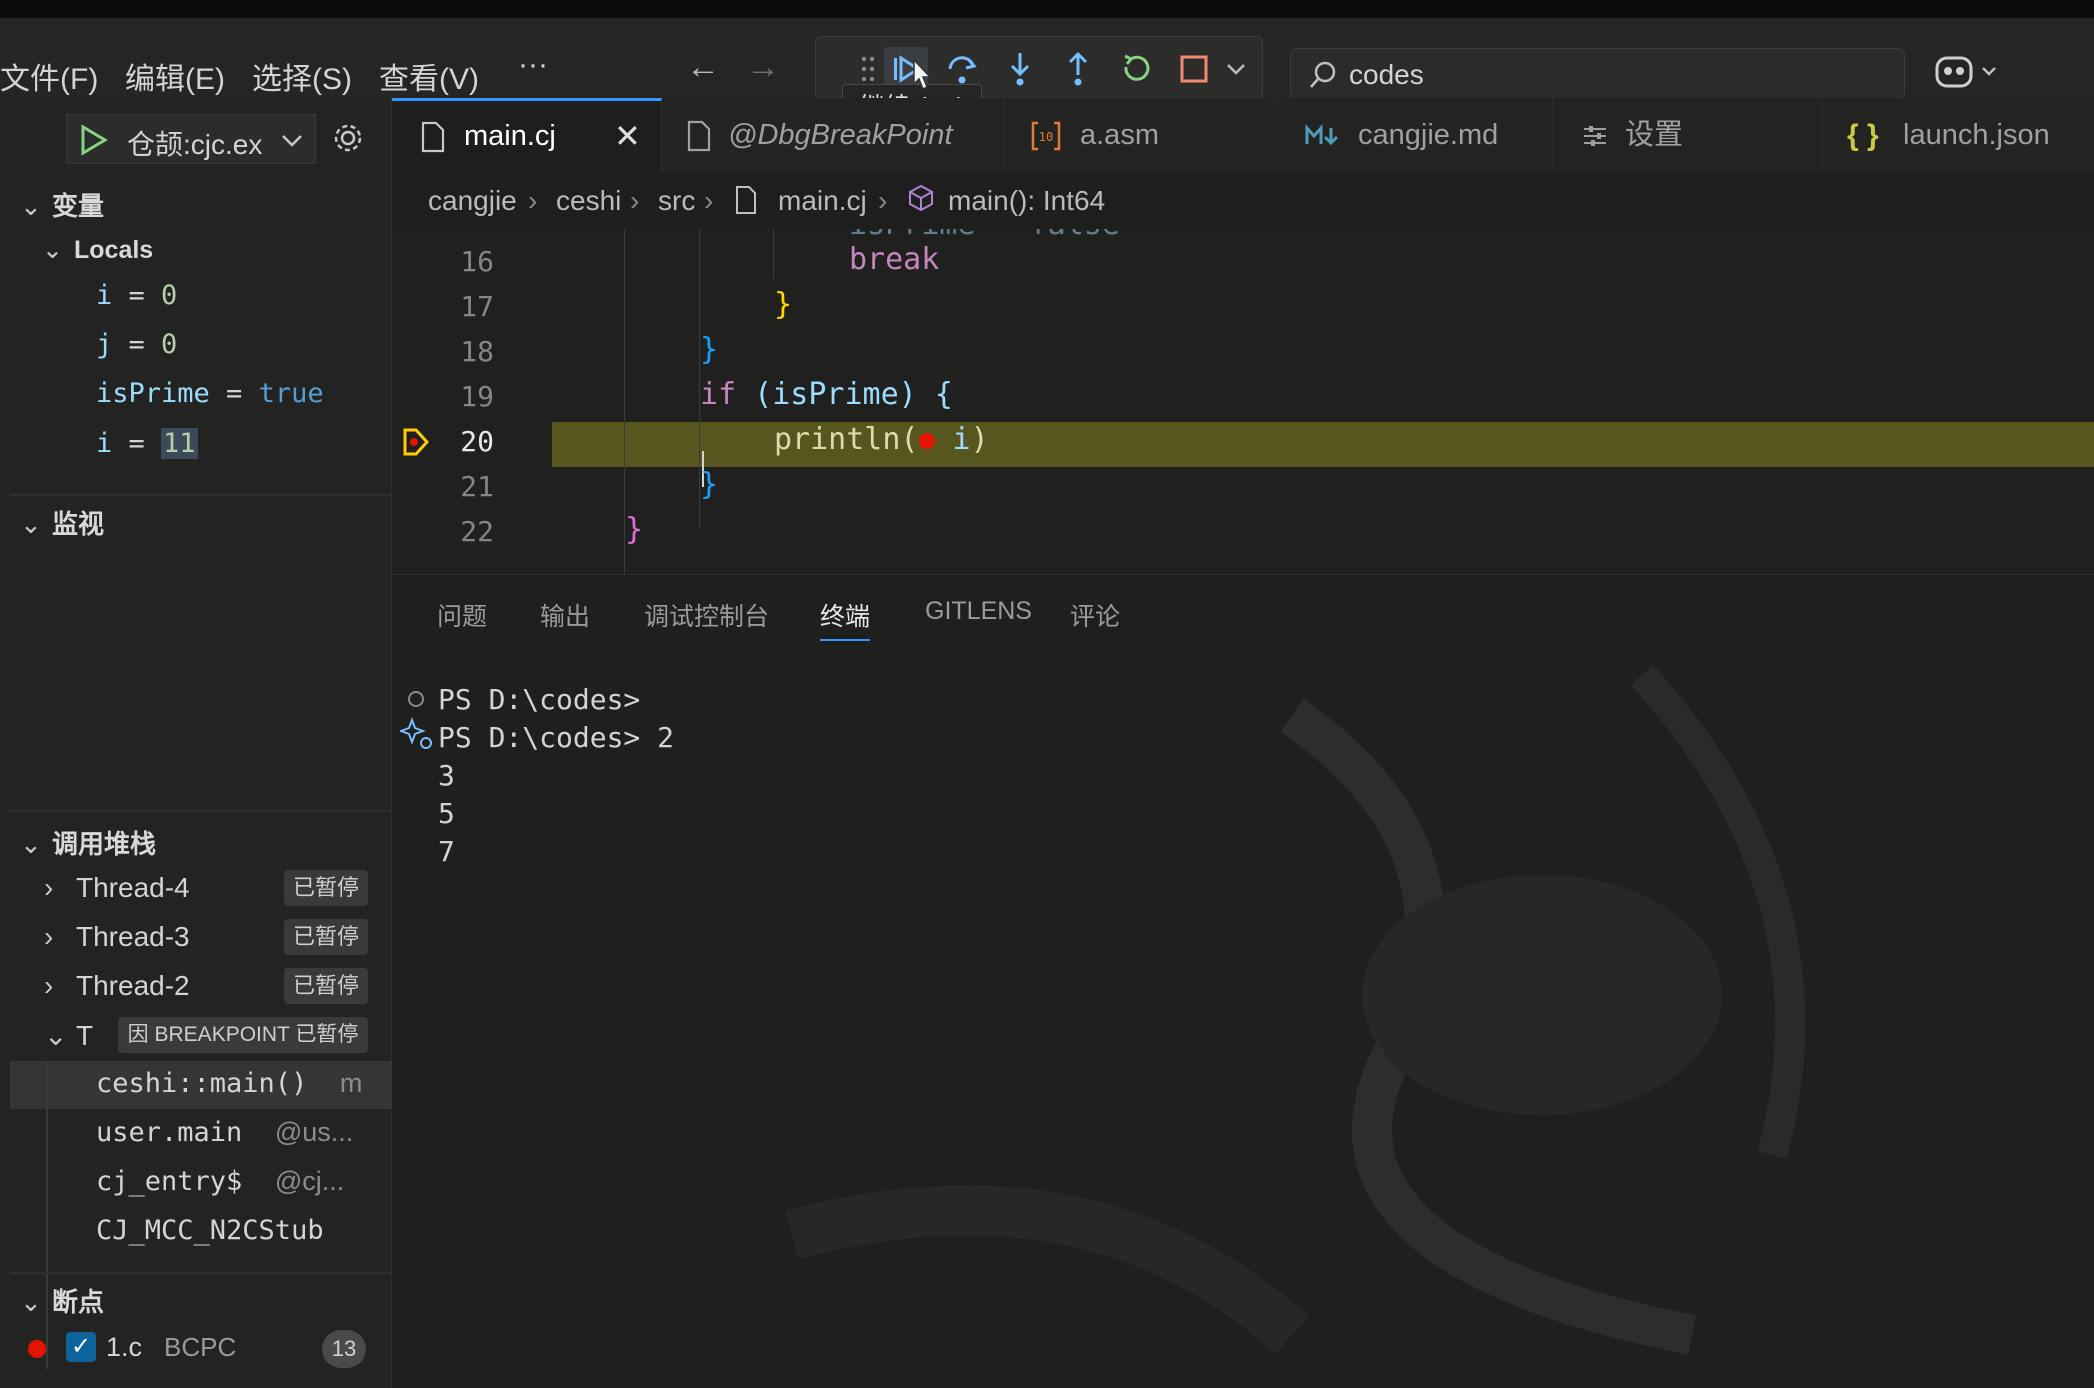 The width and height of the screenshot is (2094, 1388). I want to click on binary-file-icon: 10, so click(1046, 136).